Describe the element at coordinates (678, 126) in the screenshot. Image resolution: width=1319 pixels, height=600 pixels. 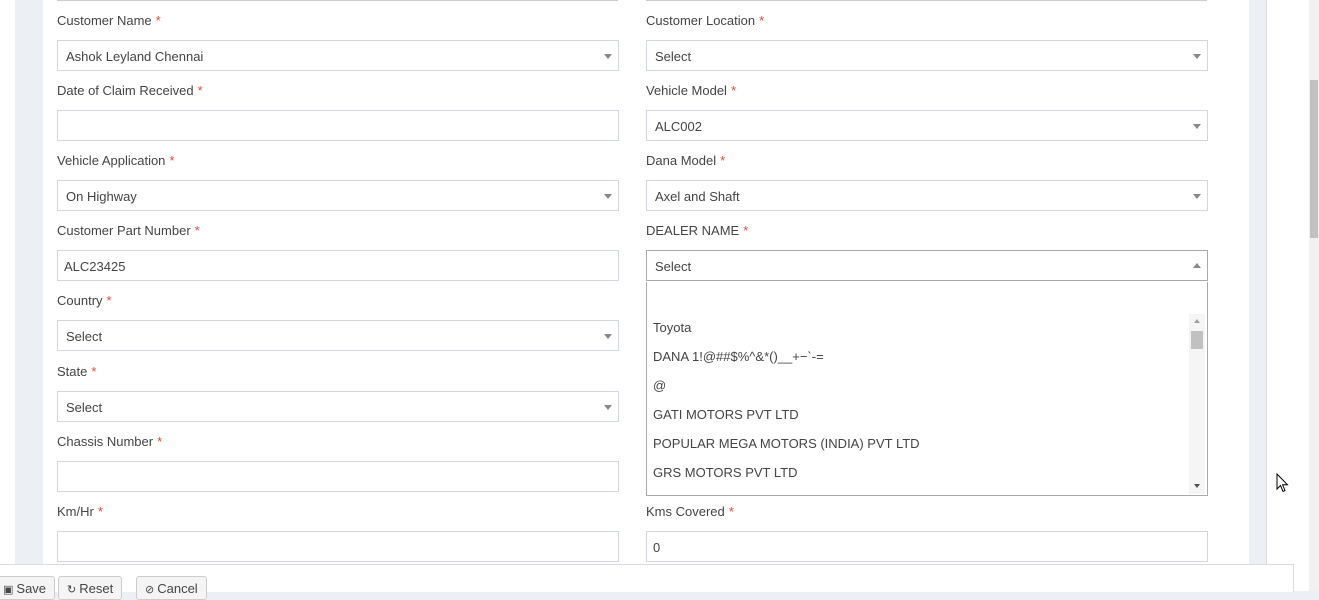
I see `vehicle-model-value: ALC002` at that location.